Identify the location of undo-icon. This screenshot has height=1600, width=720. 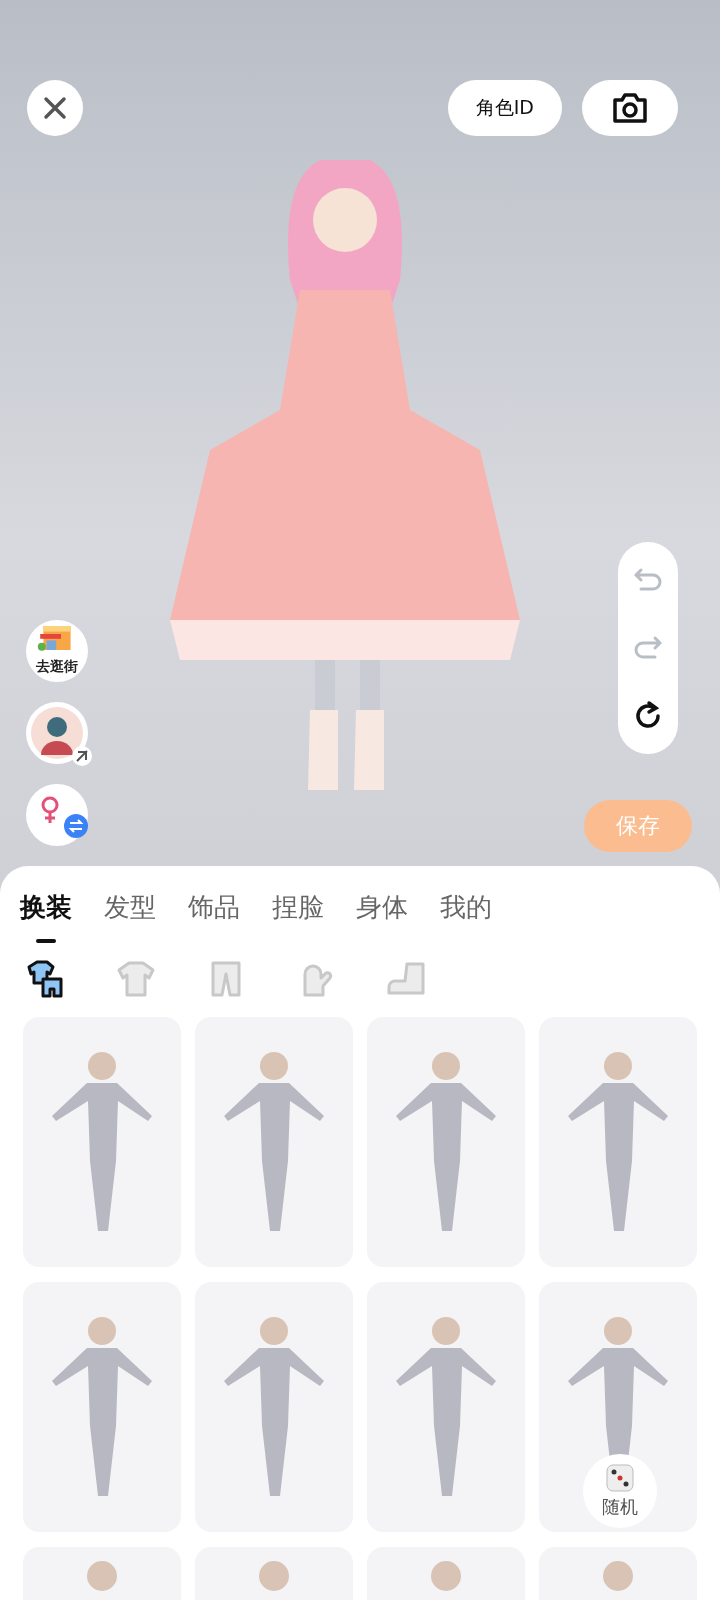
(648, 580).